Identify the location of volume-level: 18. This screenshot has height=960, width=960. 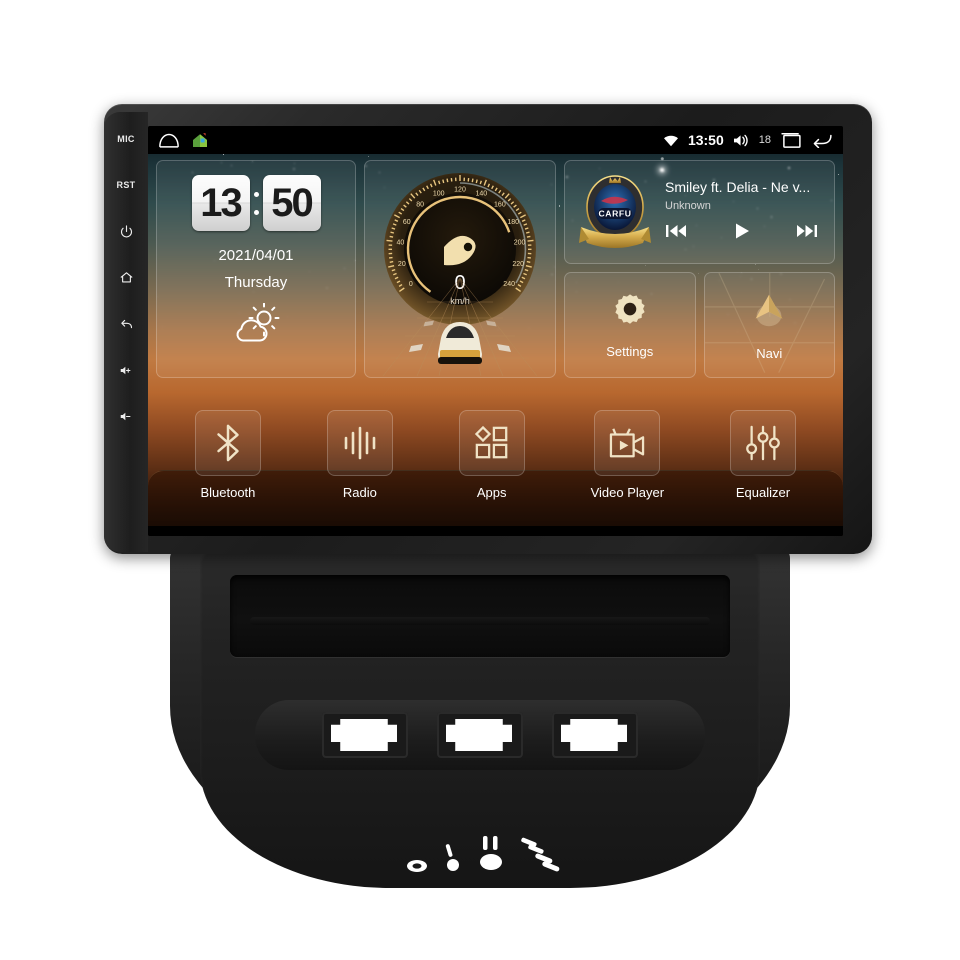
(764, 140).